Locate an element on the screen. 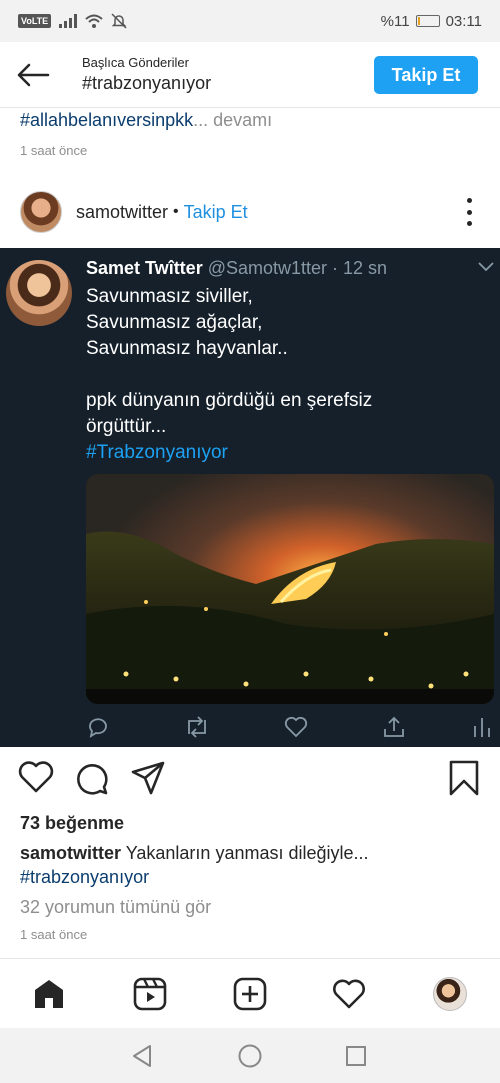 Image resolution: width=500 pixels, height=1083 pixels. tweet-line: Savunmasız hayvanlar.. is located at coordinates (187, 348).